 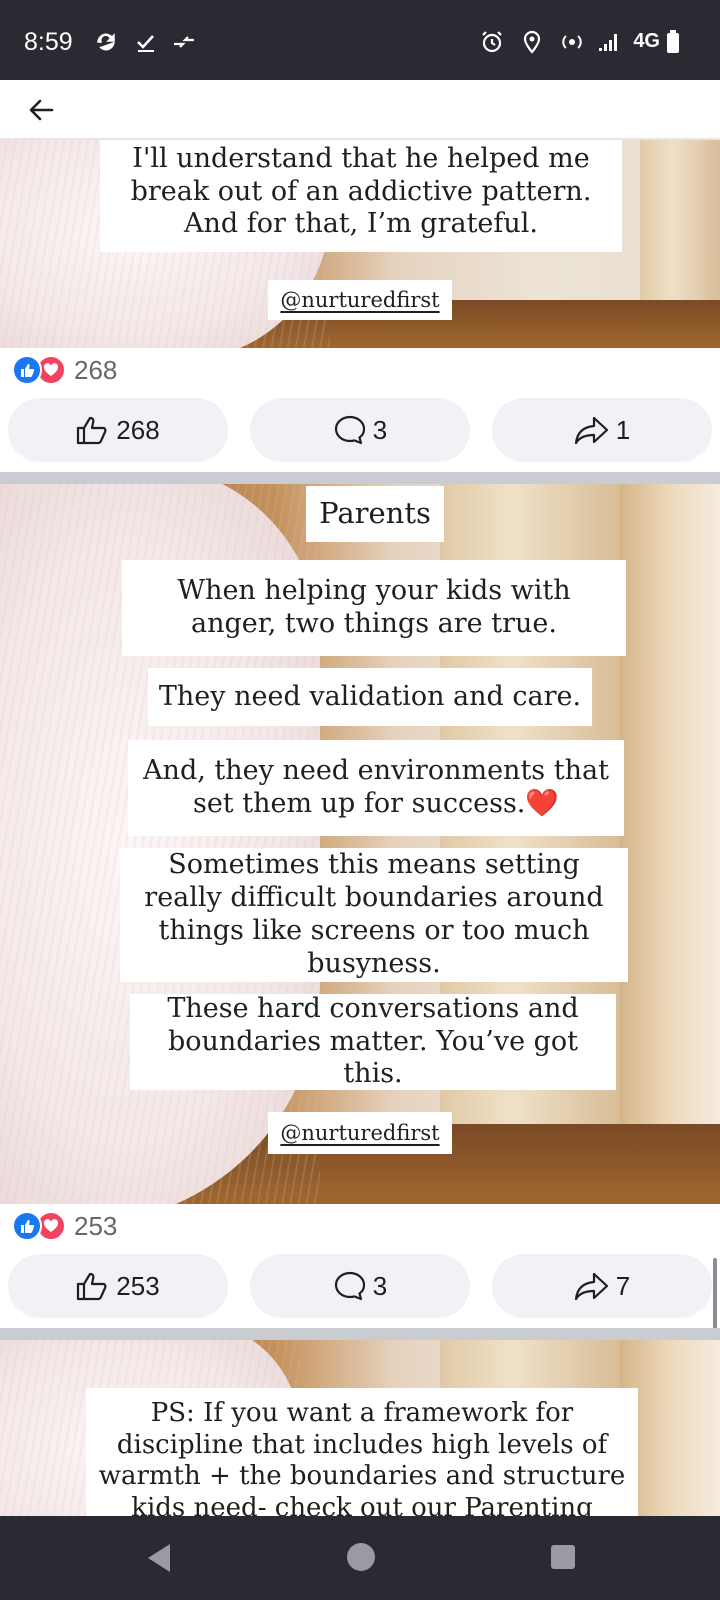 I want to click on app-header, so click(x=360, y=110).